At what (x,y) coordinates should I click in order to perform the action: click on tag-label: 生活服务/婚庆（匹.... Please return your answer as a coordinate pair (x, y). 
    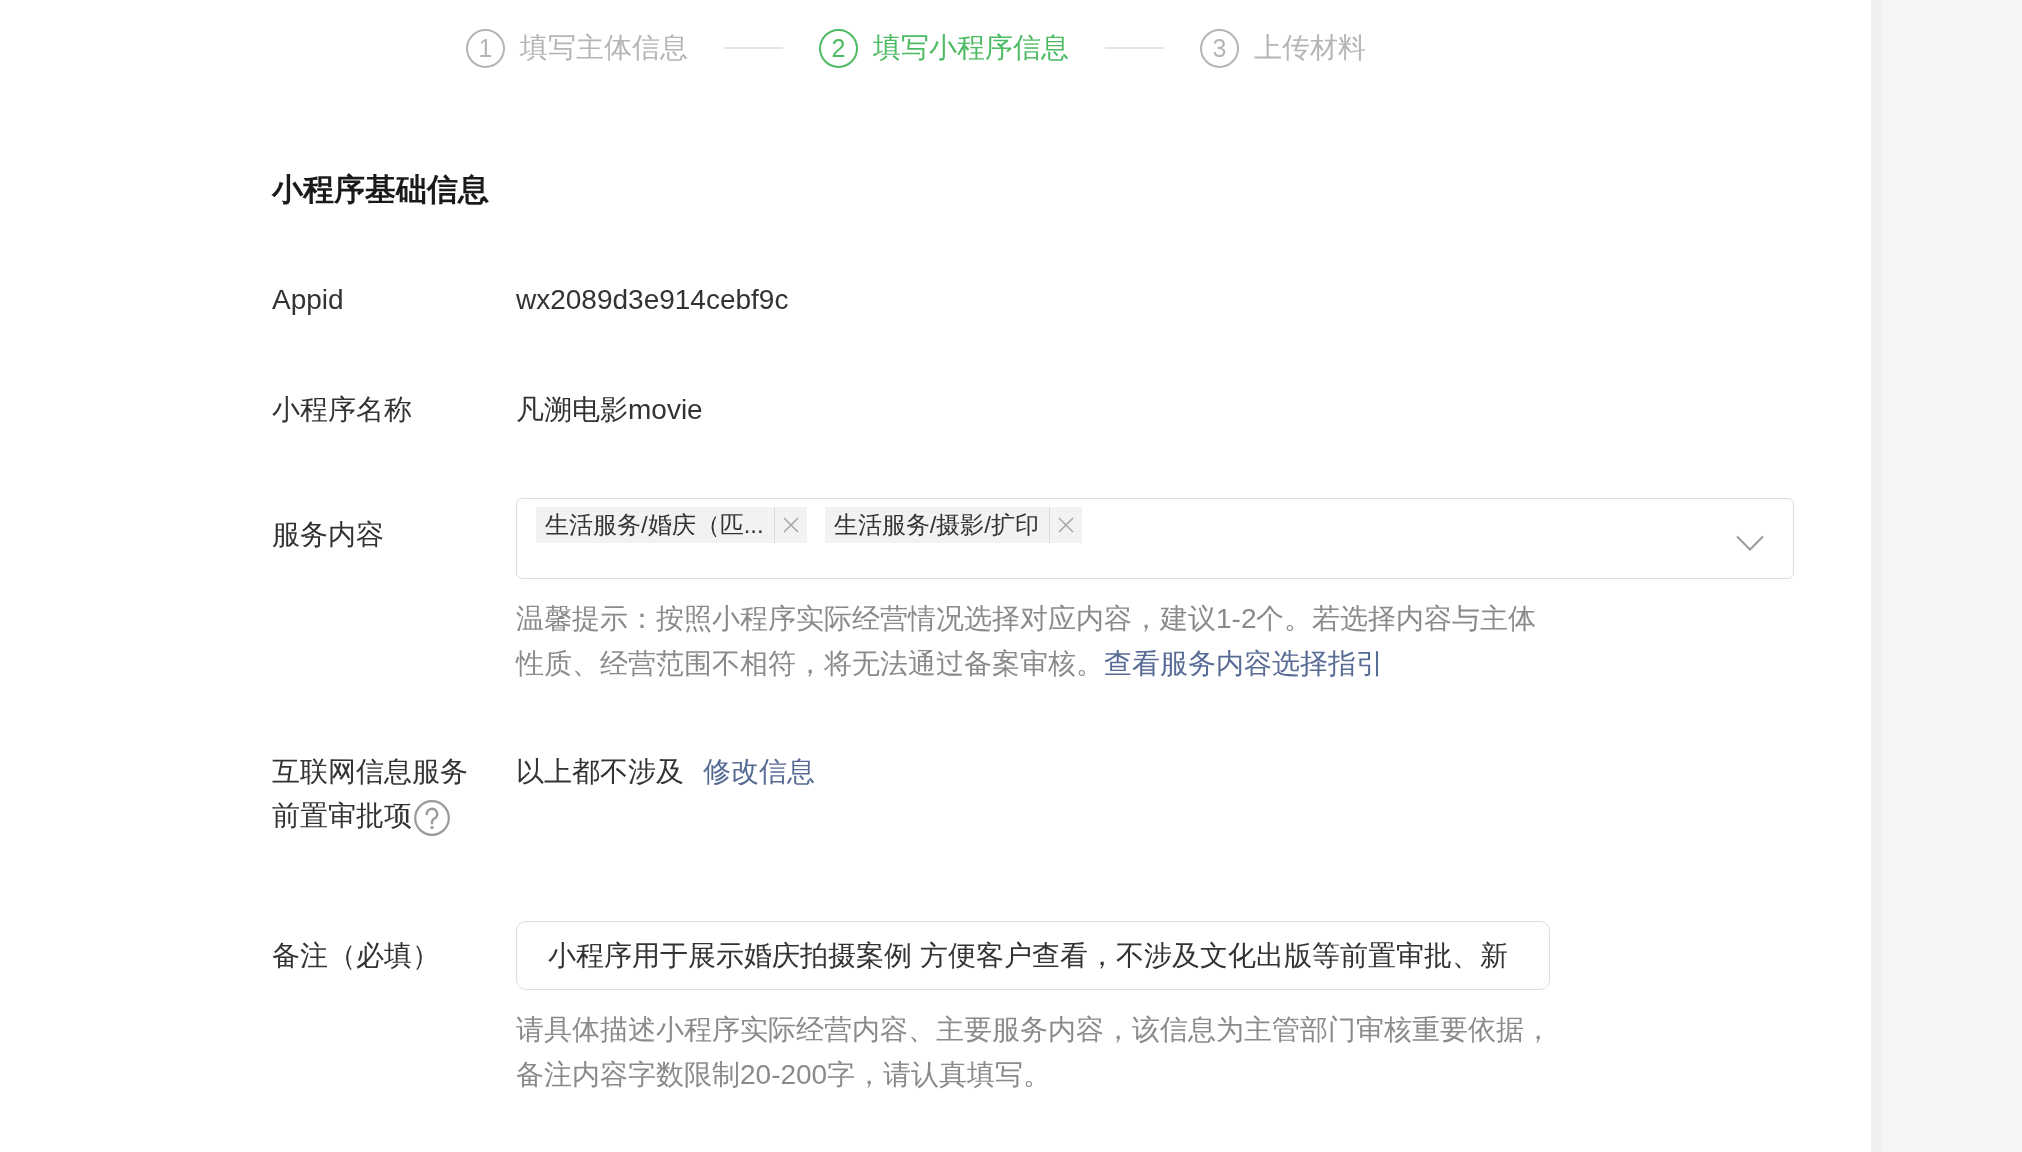
    Looking at the image, I should click on (654, 525).